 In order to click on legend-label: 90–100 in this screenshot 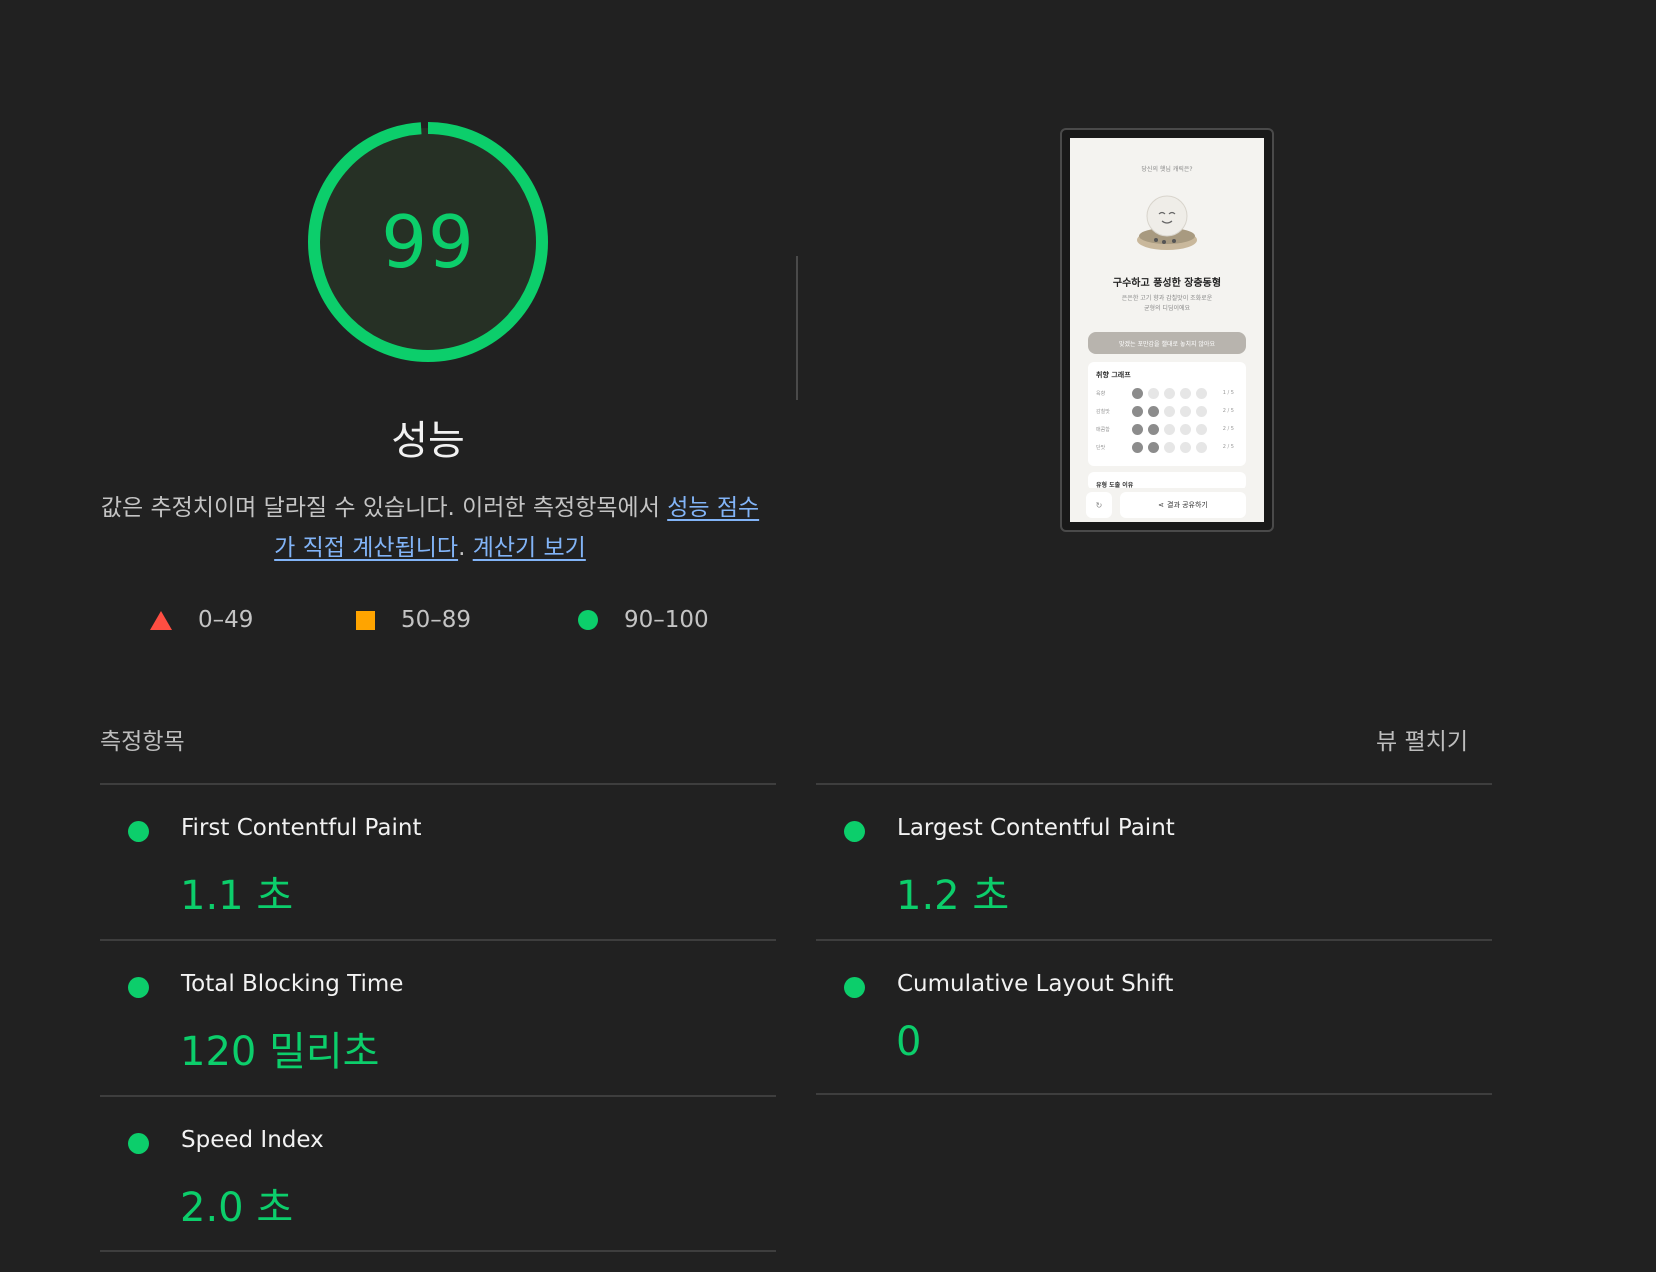, I will do `click(666, 620)`.